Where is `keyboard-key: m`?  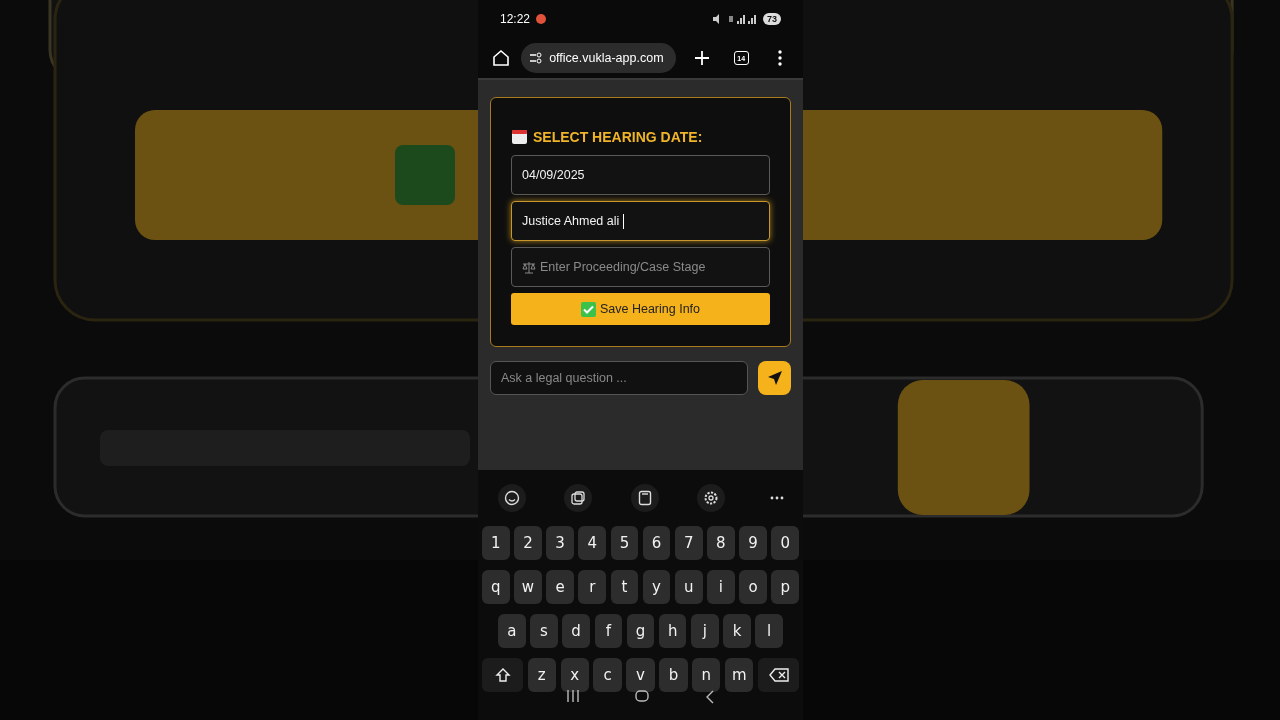
keyboard-key: m is located at coordinates (739, 675).